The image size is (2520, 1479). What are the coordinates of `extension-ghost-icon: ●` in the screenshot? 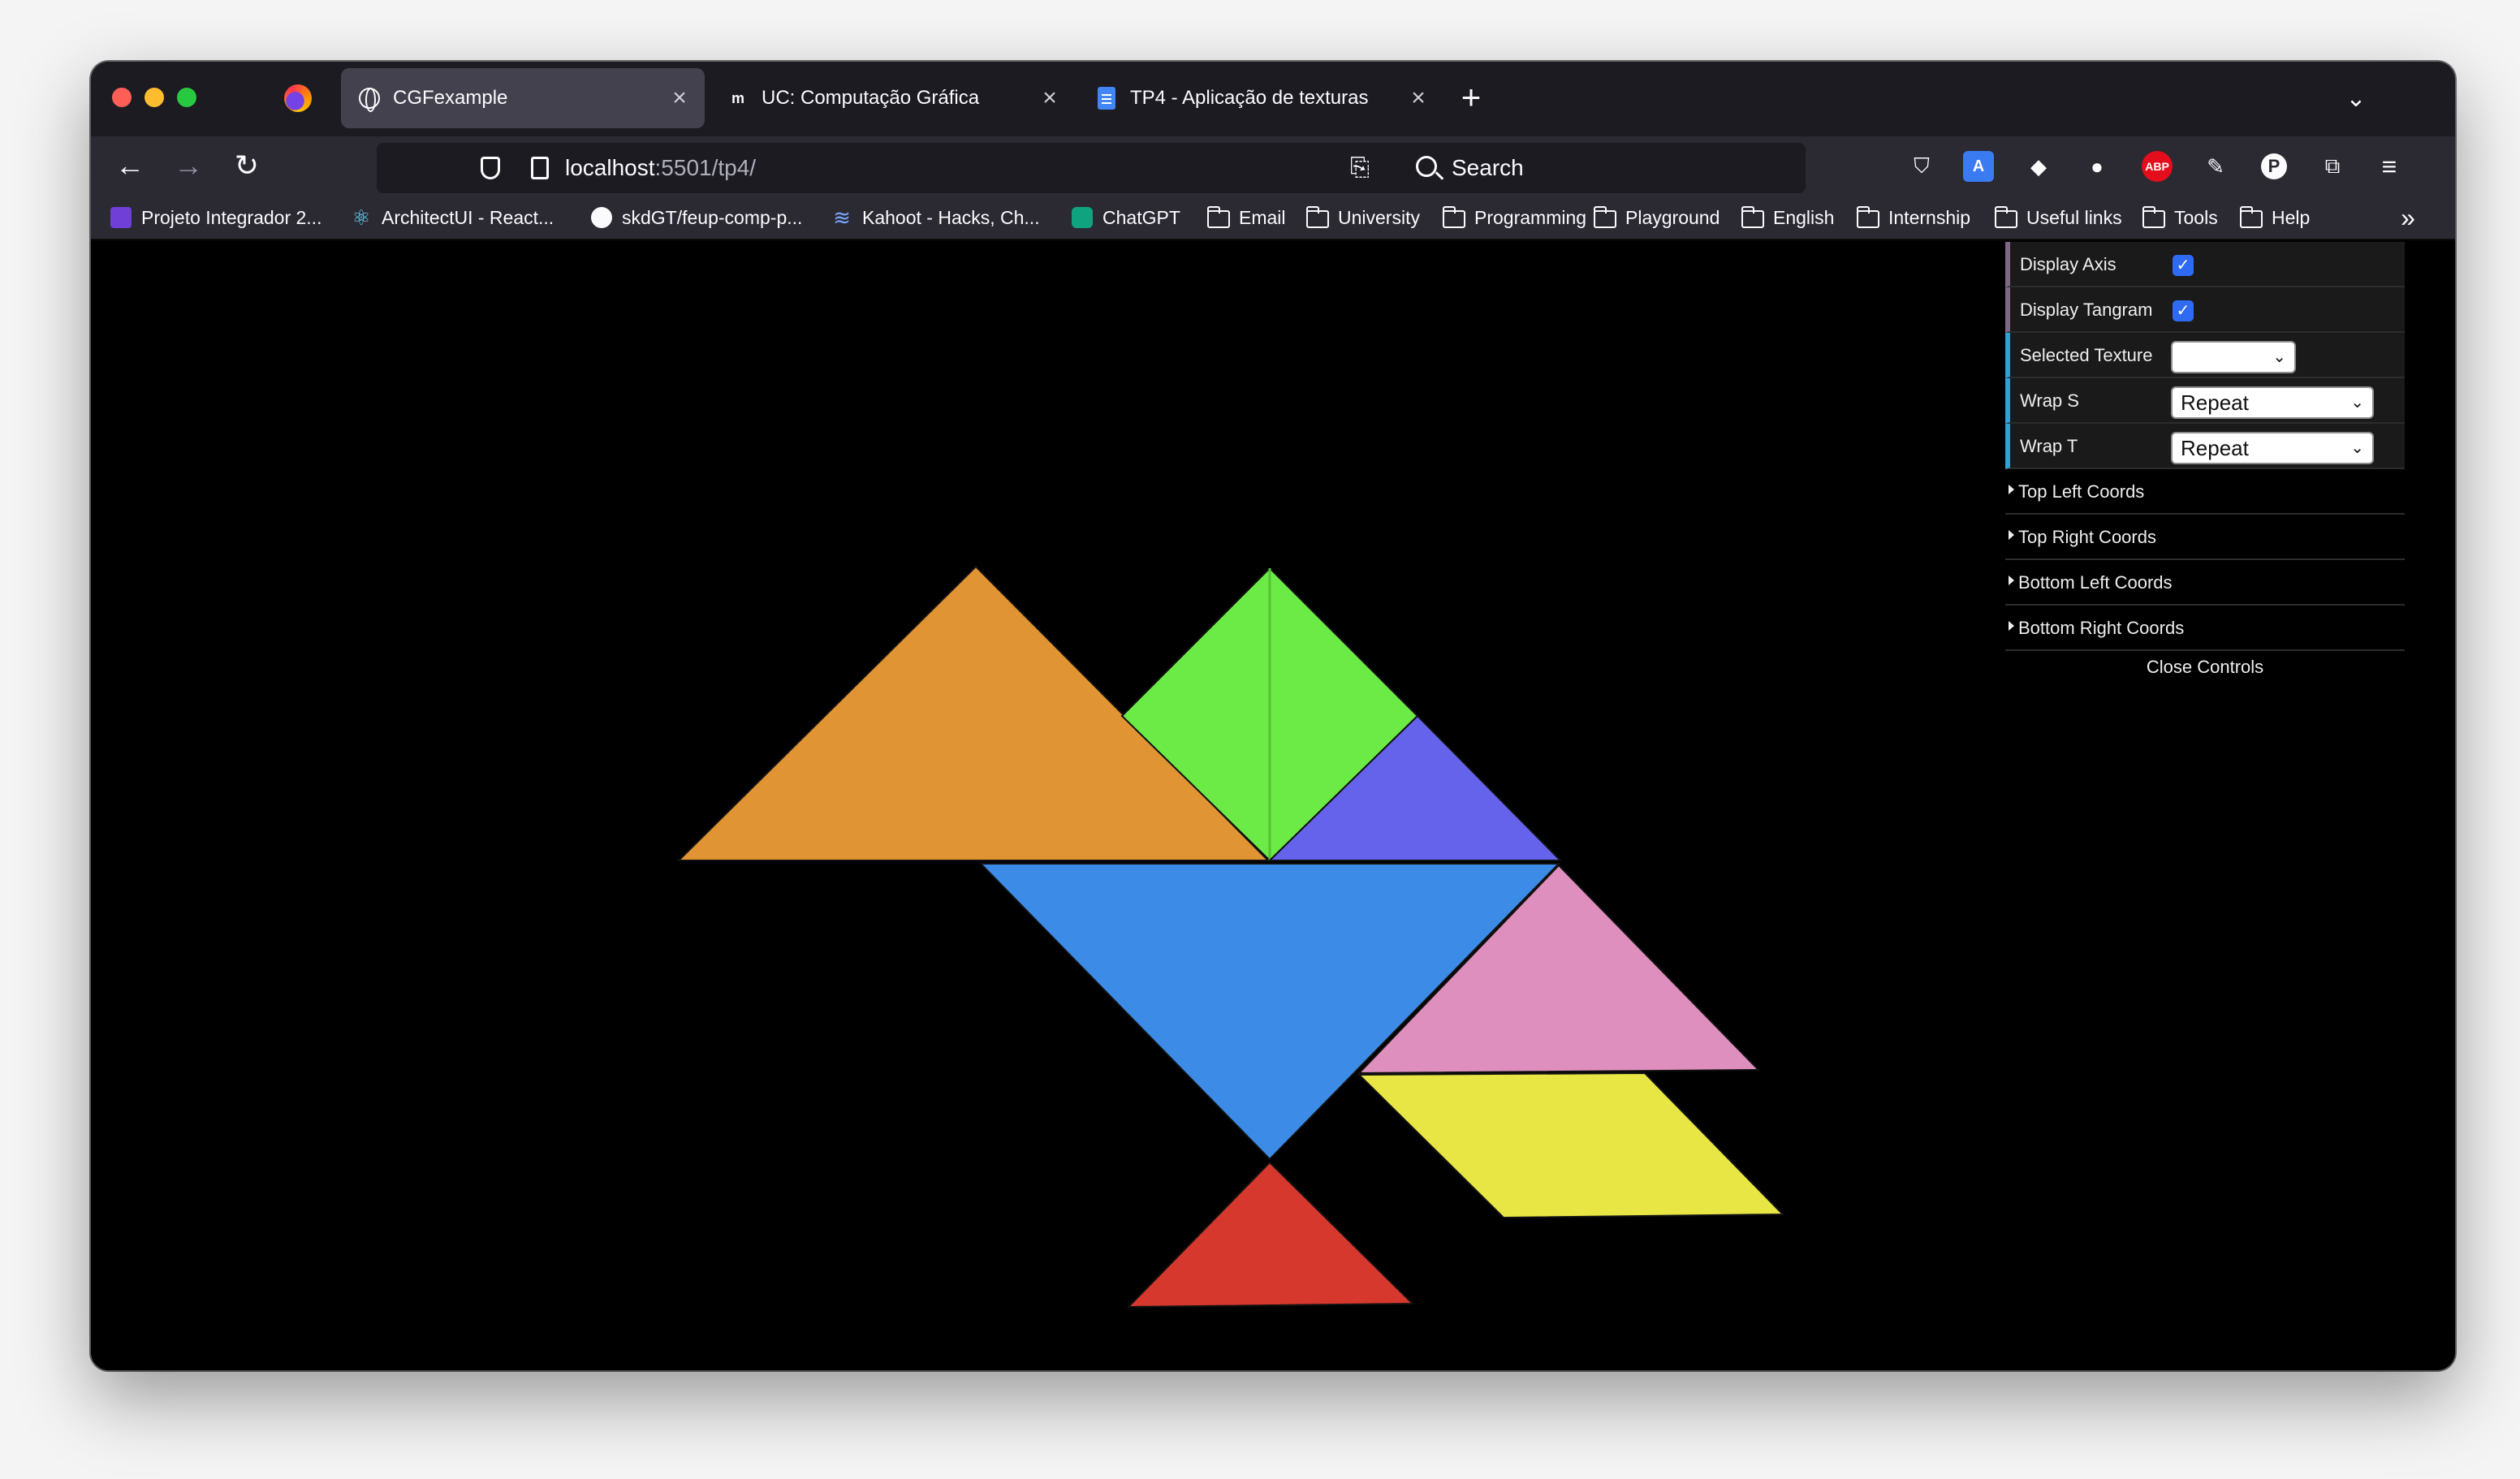 It's located at (2097, 166).